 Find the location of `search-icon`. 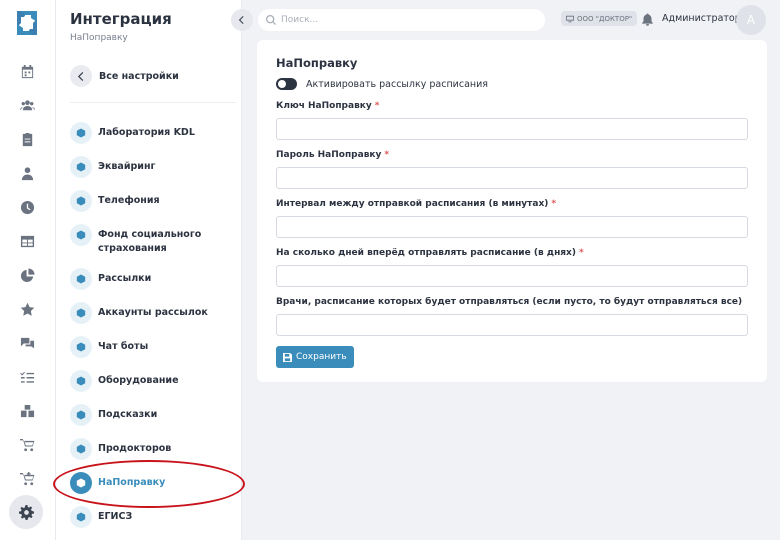

search-icon is located at coordinates (271, 20).